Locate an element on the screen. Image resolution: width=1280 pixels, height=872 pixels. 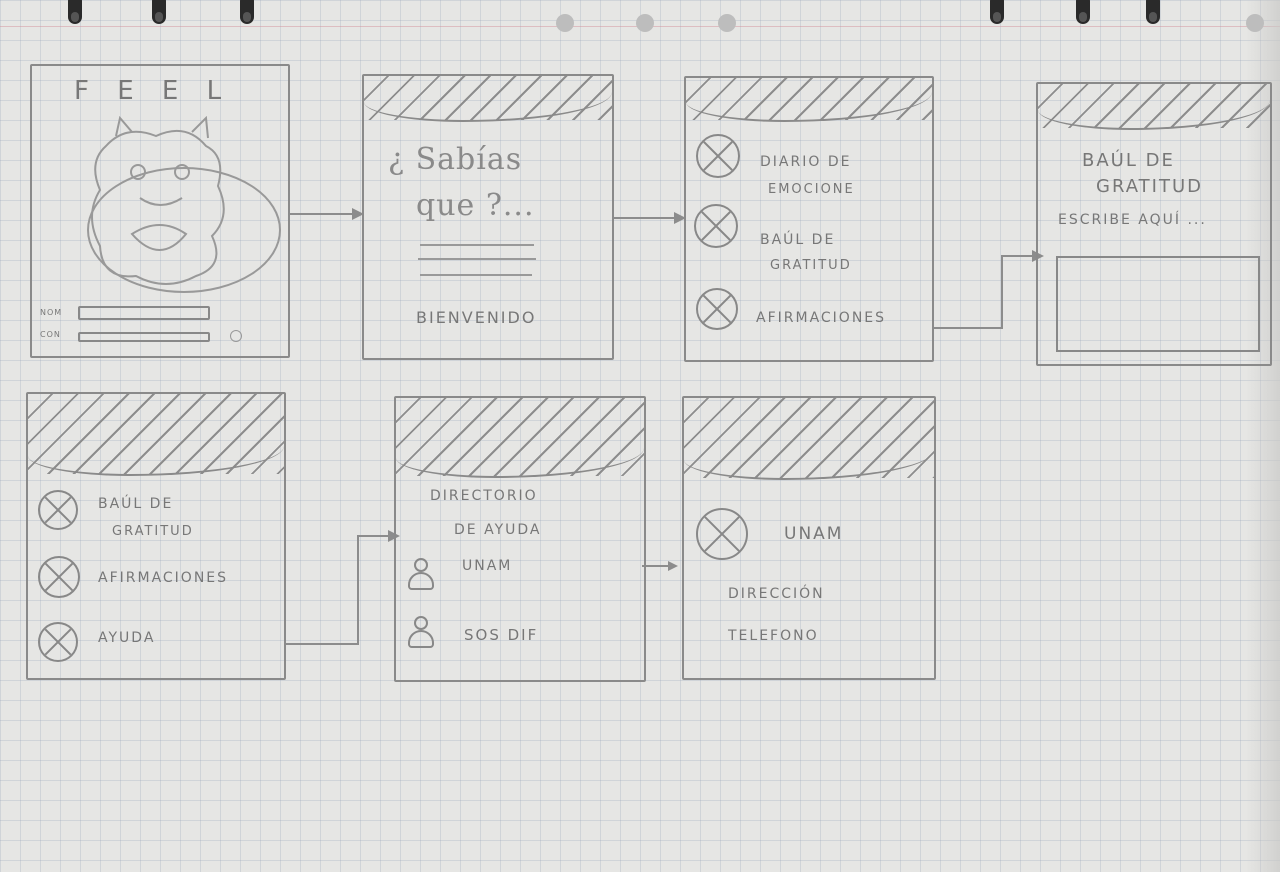
name-input is located at coordinates (144, 313).